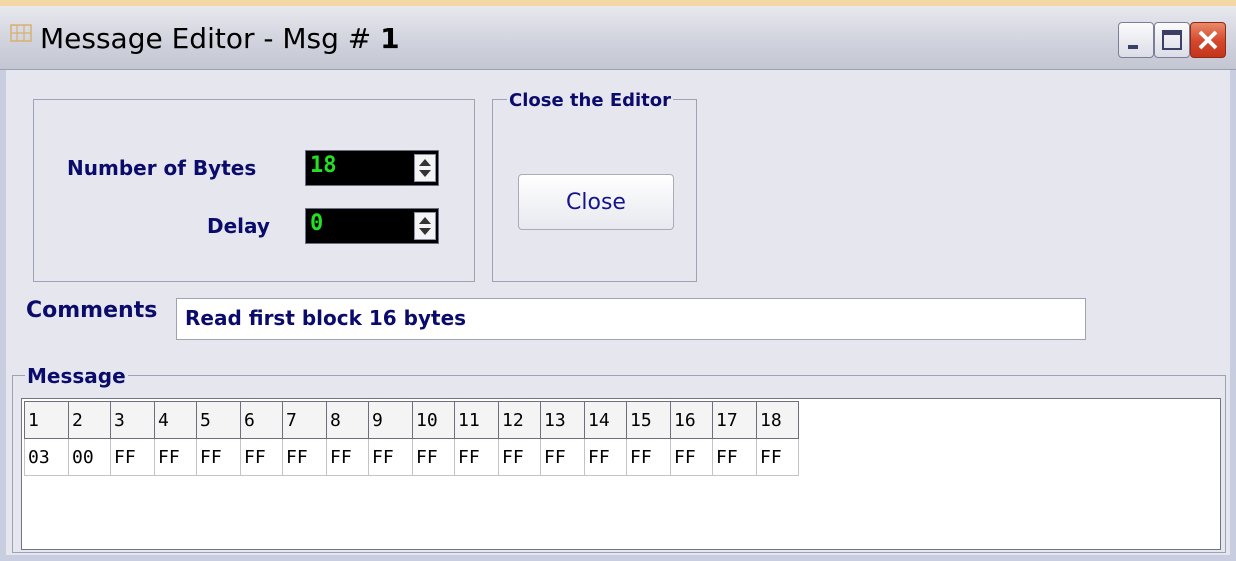 The width and height of the screenshot is (1236, 561). Describe the element at coordinates (175, 420) in the screenshot. I see `column-header: 4` at that location.